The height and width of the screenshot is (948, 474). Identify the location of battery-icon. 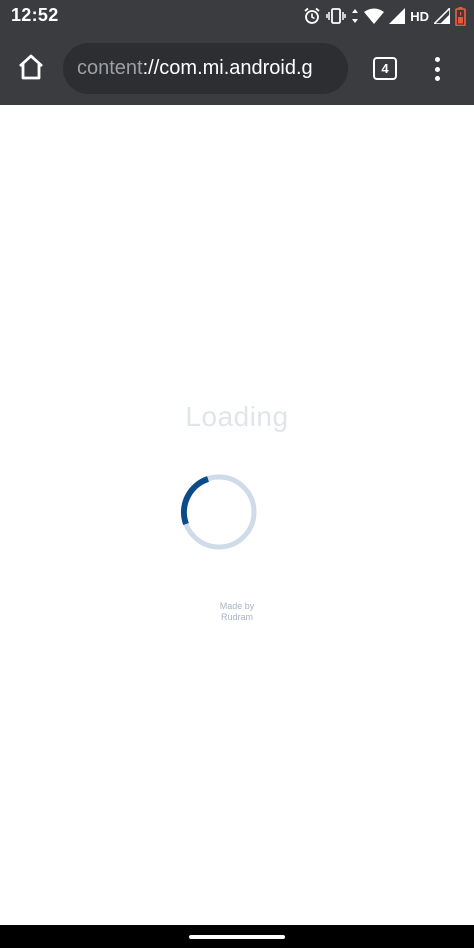
(460, 16).